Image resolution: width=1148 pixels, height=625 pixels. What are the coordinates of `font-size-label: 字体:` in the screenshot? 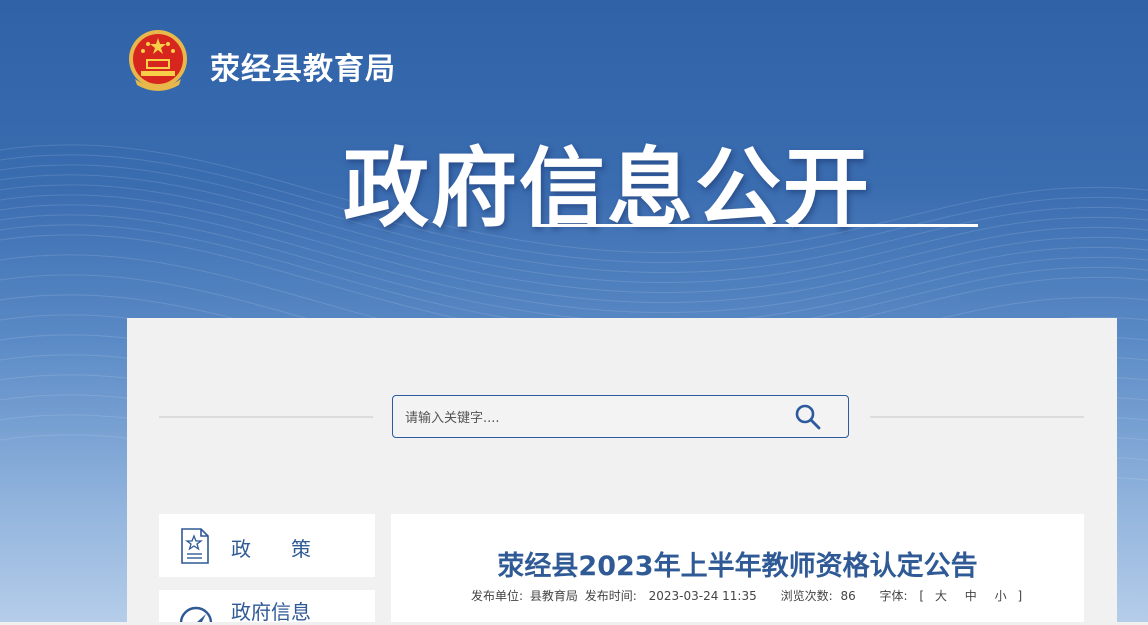 It's located at (893, 596).